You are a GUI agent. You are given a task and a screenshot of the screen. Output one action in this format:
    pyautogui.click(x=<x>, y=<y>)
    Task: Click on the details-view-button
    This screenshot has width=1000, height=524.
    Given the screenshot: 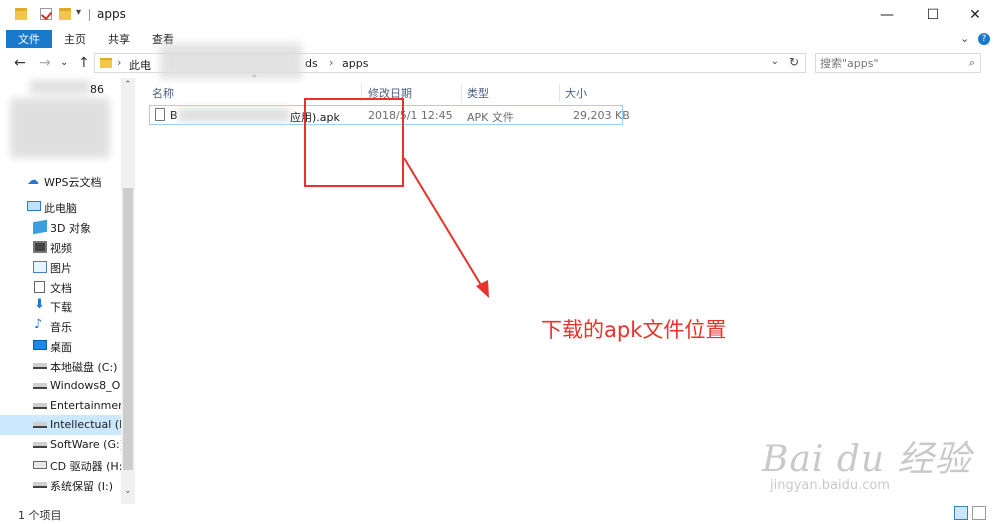 What is the action you would take?
    pyautogui.click(x=961, y=513)
    